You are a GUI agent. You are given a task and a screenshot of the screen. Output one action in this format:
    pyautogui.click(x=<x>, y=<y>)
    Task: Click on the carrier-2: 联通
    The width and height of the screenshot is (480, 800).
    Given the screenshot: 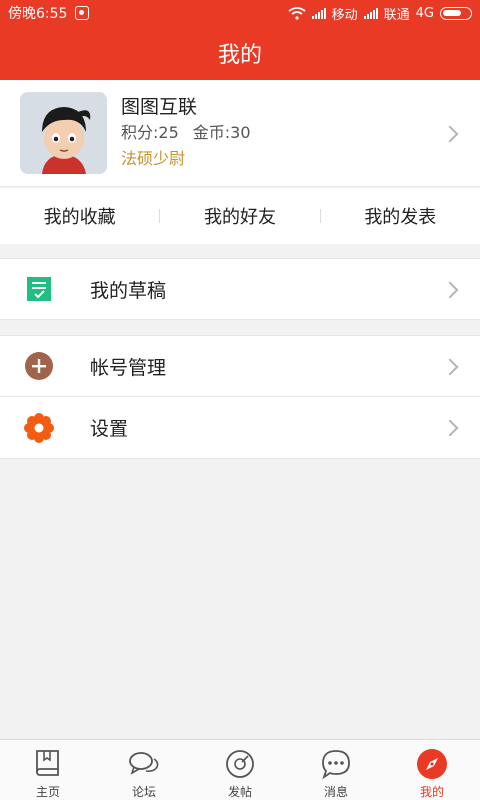 What is the action you would take?
    pyautogui.click(x=396, y=15)
    